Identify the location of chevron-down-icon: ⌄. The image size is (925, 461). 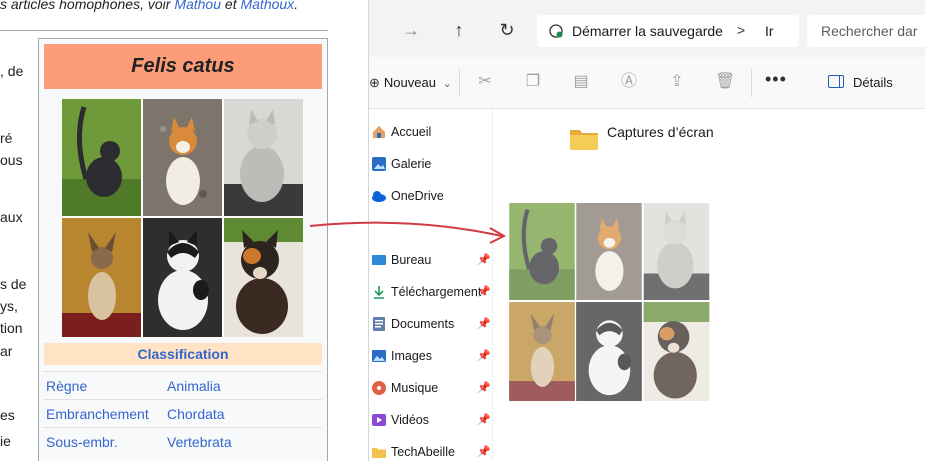
(447, 84).